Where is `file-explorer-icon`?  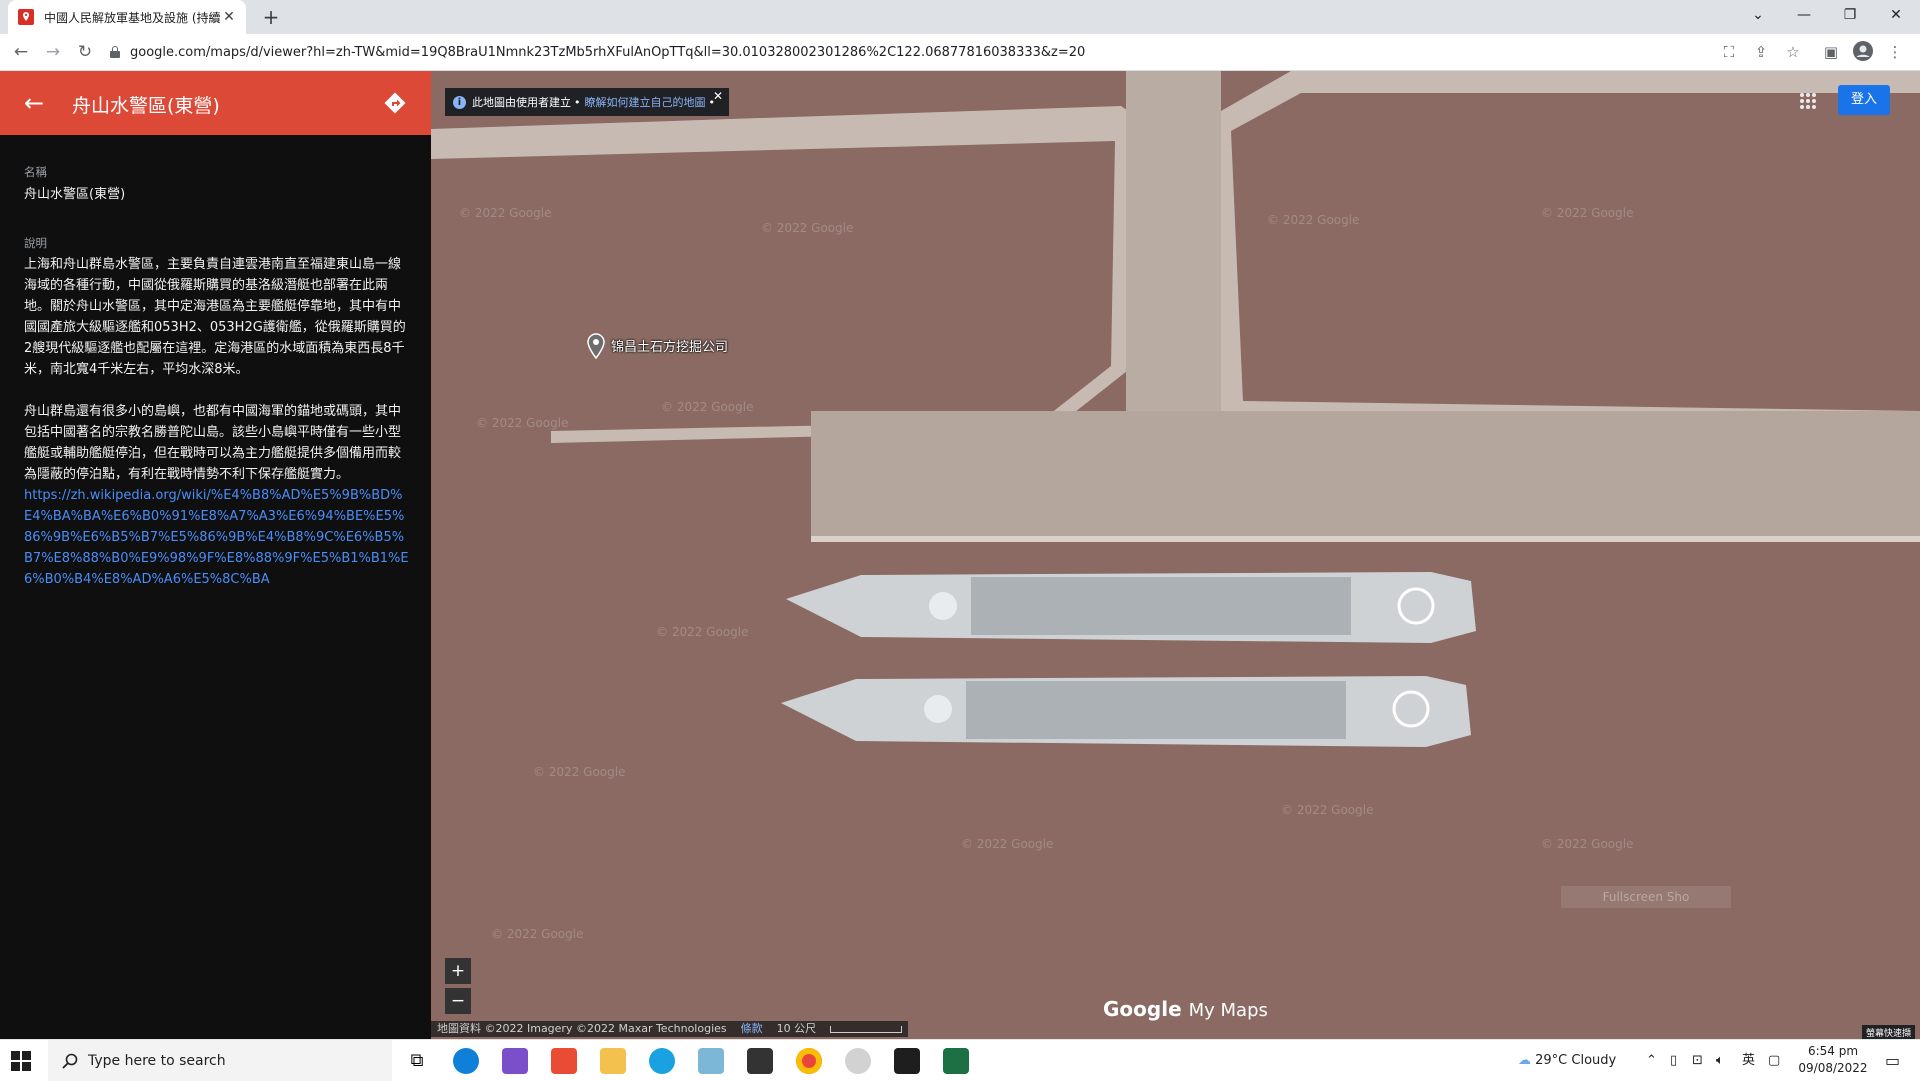
file-explorer-icon is located at coordinates (613, 1061).